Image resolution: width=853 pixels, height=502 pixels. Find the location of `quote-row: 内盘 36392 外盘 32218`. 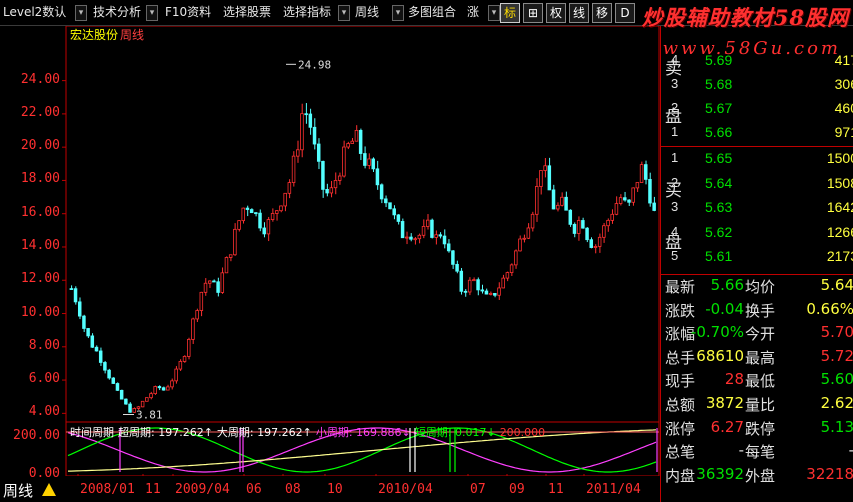

quote-row: 内盘 36392 外盘 32218 is located at coordinates (757, 476).